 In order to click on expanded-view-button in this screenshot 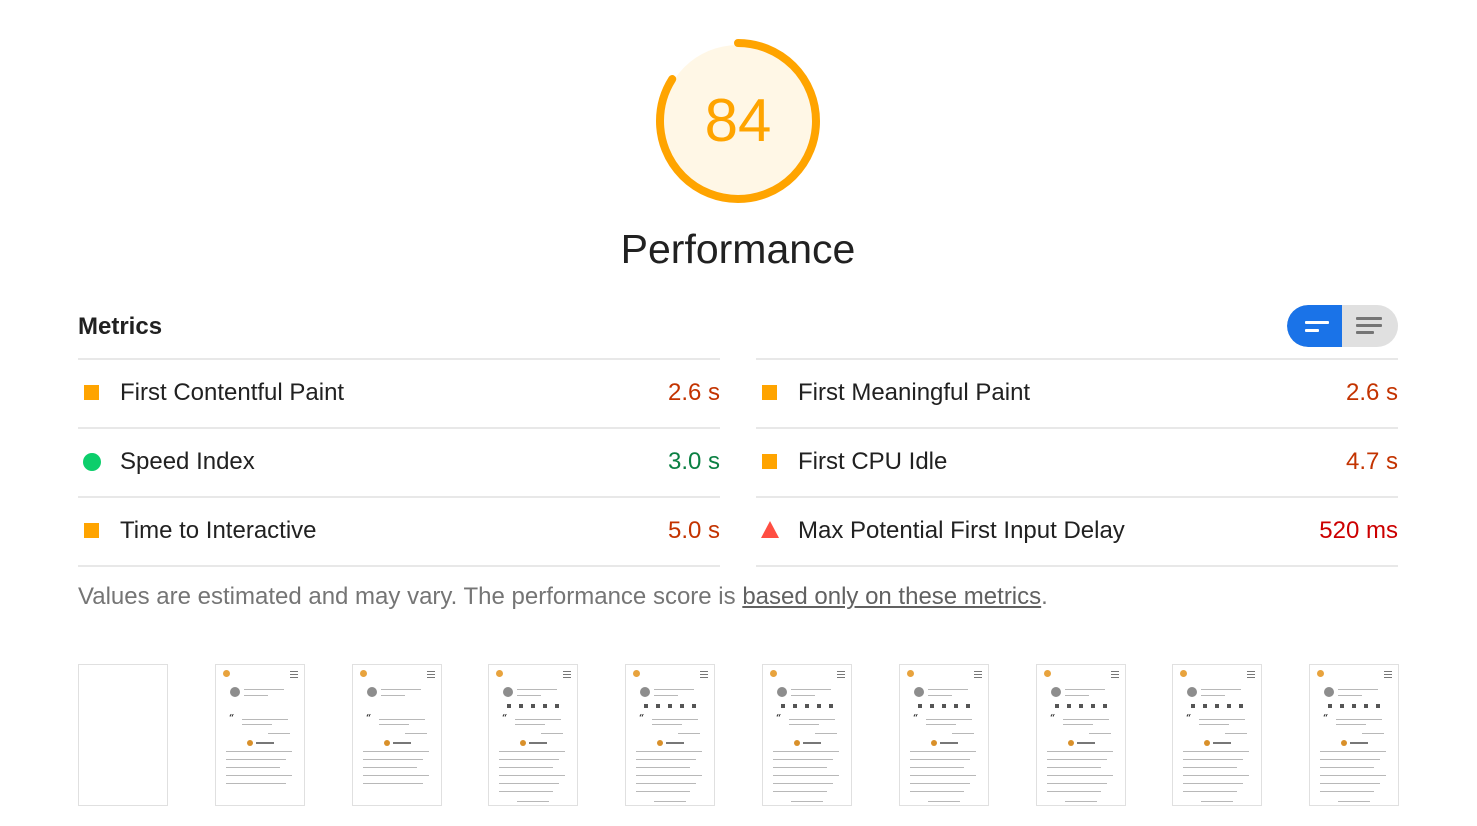, I will do `click(1369, 326)`.